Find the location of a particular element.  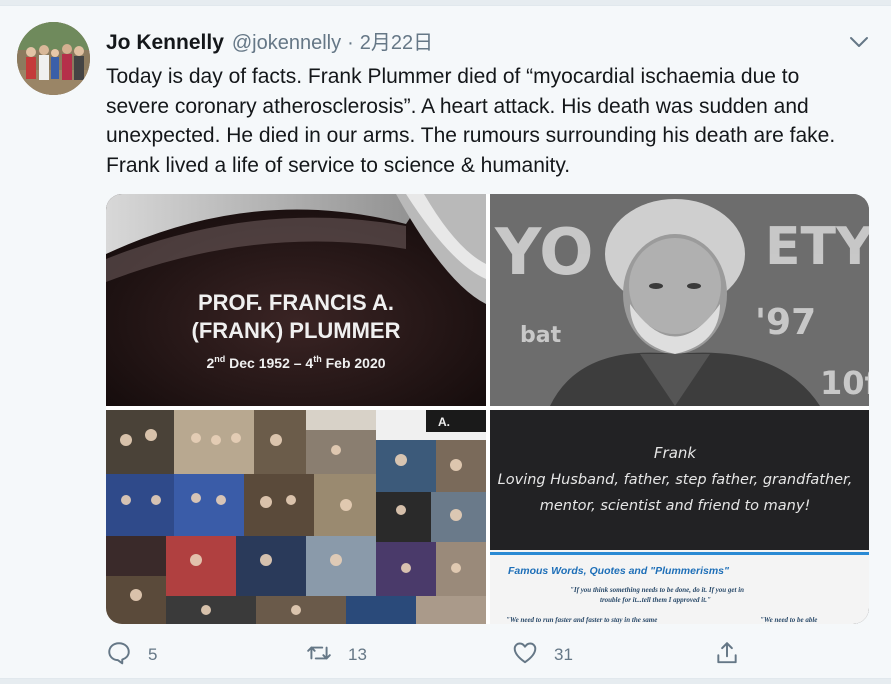

memorial-dates: 2nd Dec 1952 – 4th Feb 2020 is located at coordinates (295, 362).